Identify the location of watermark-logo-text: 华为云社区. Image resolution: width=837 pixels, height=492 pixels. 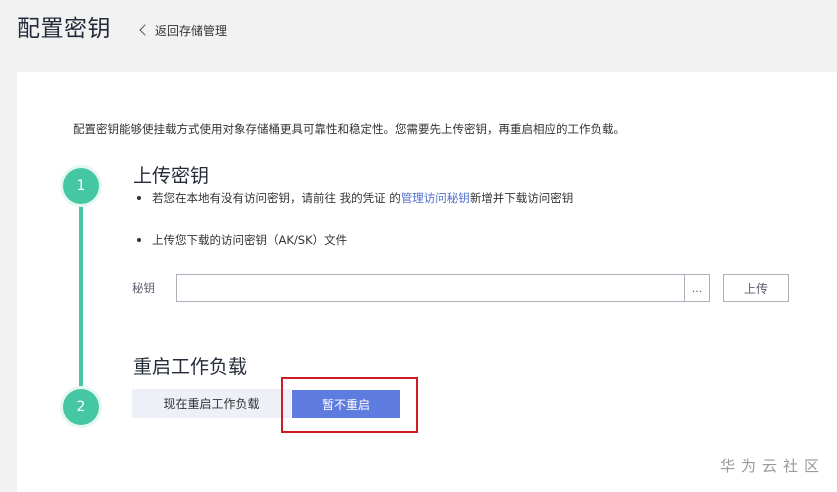
(772, 466).